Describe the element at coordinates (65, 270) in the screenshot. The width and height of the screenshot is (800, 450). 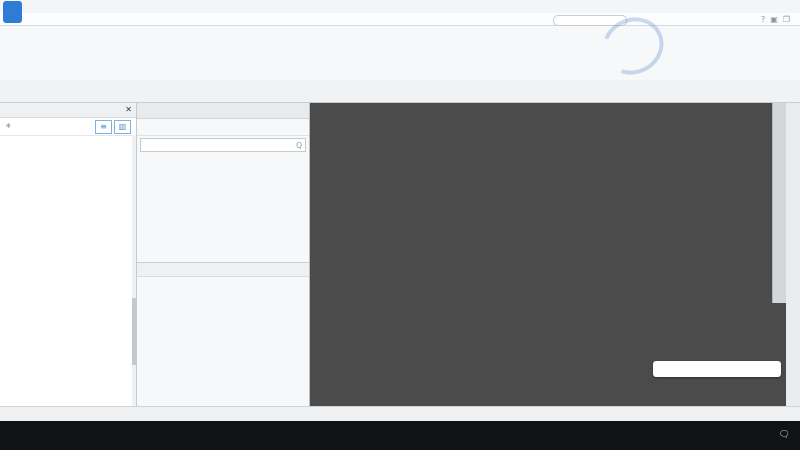
I see `component-tree` at that location.